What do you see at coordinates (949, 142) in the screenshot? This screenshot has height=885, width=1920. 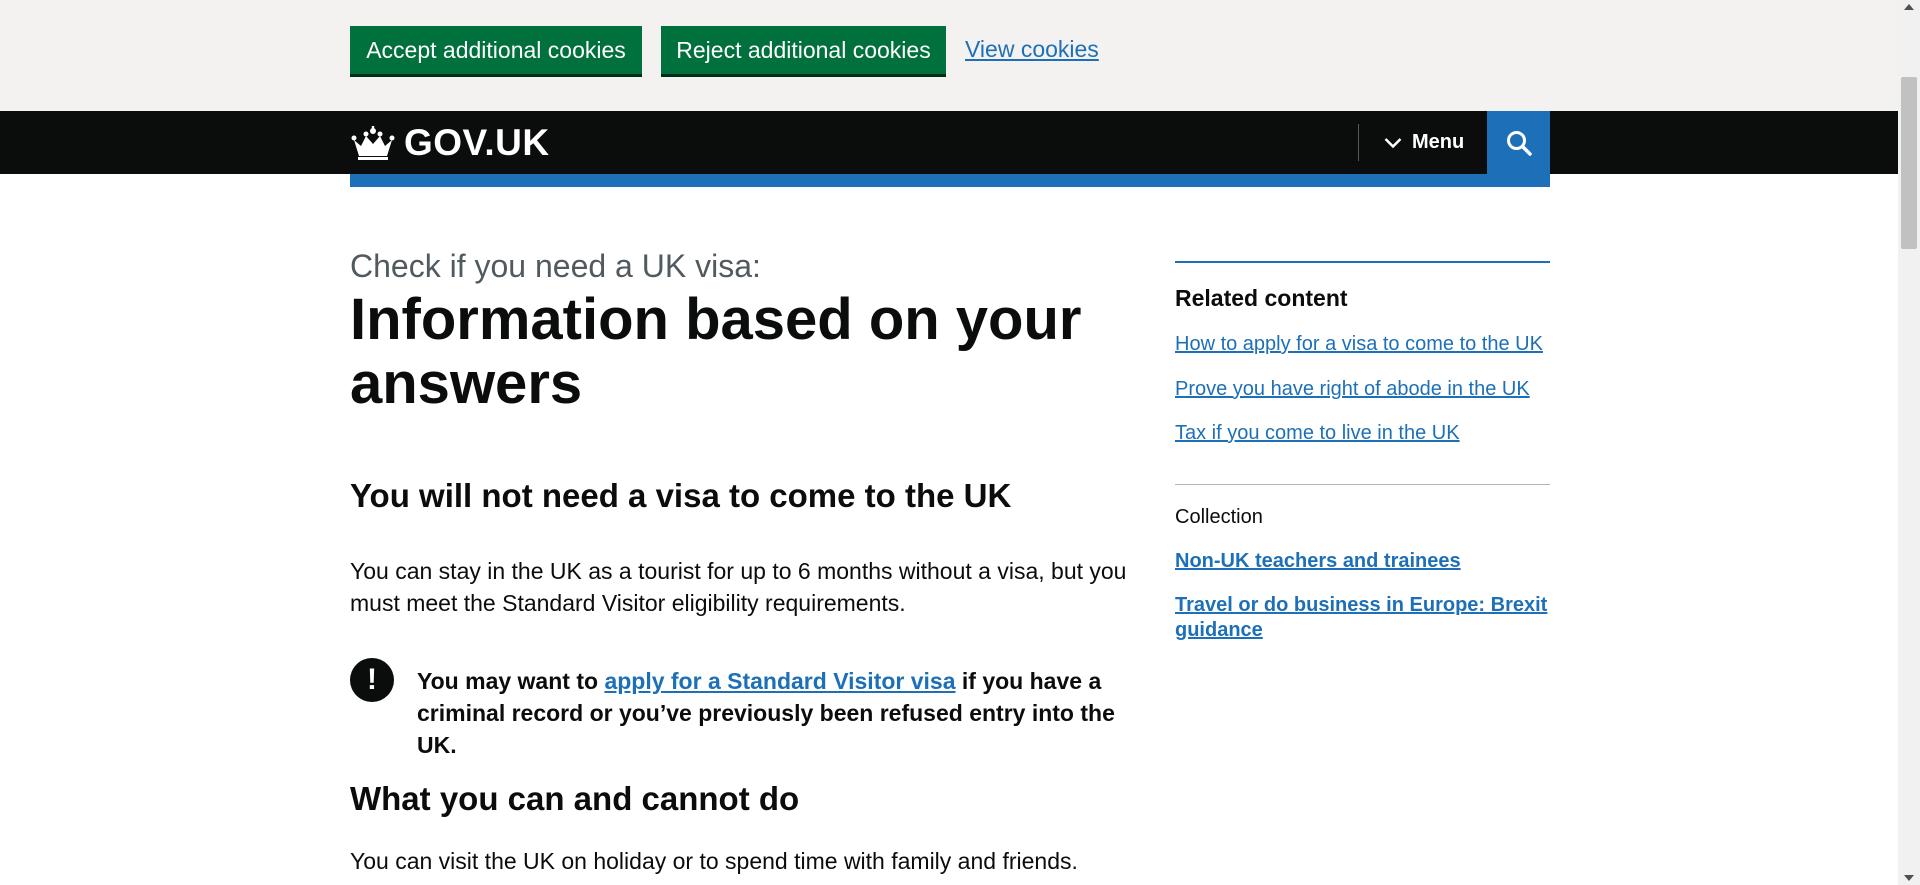 I see `site-header: GOV.UK Menu` at bounding box center [949, 142].